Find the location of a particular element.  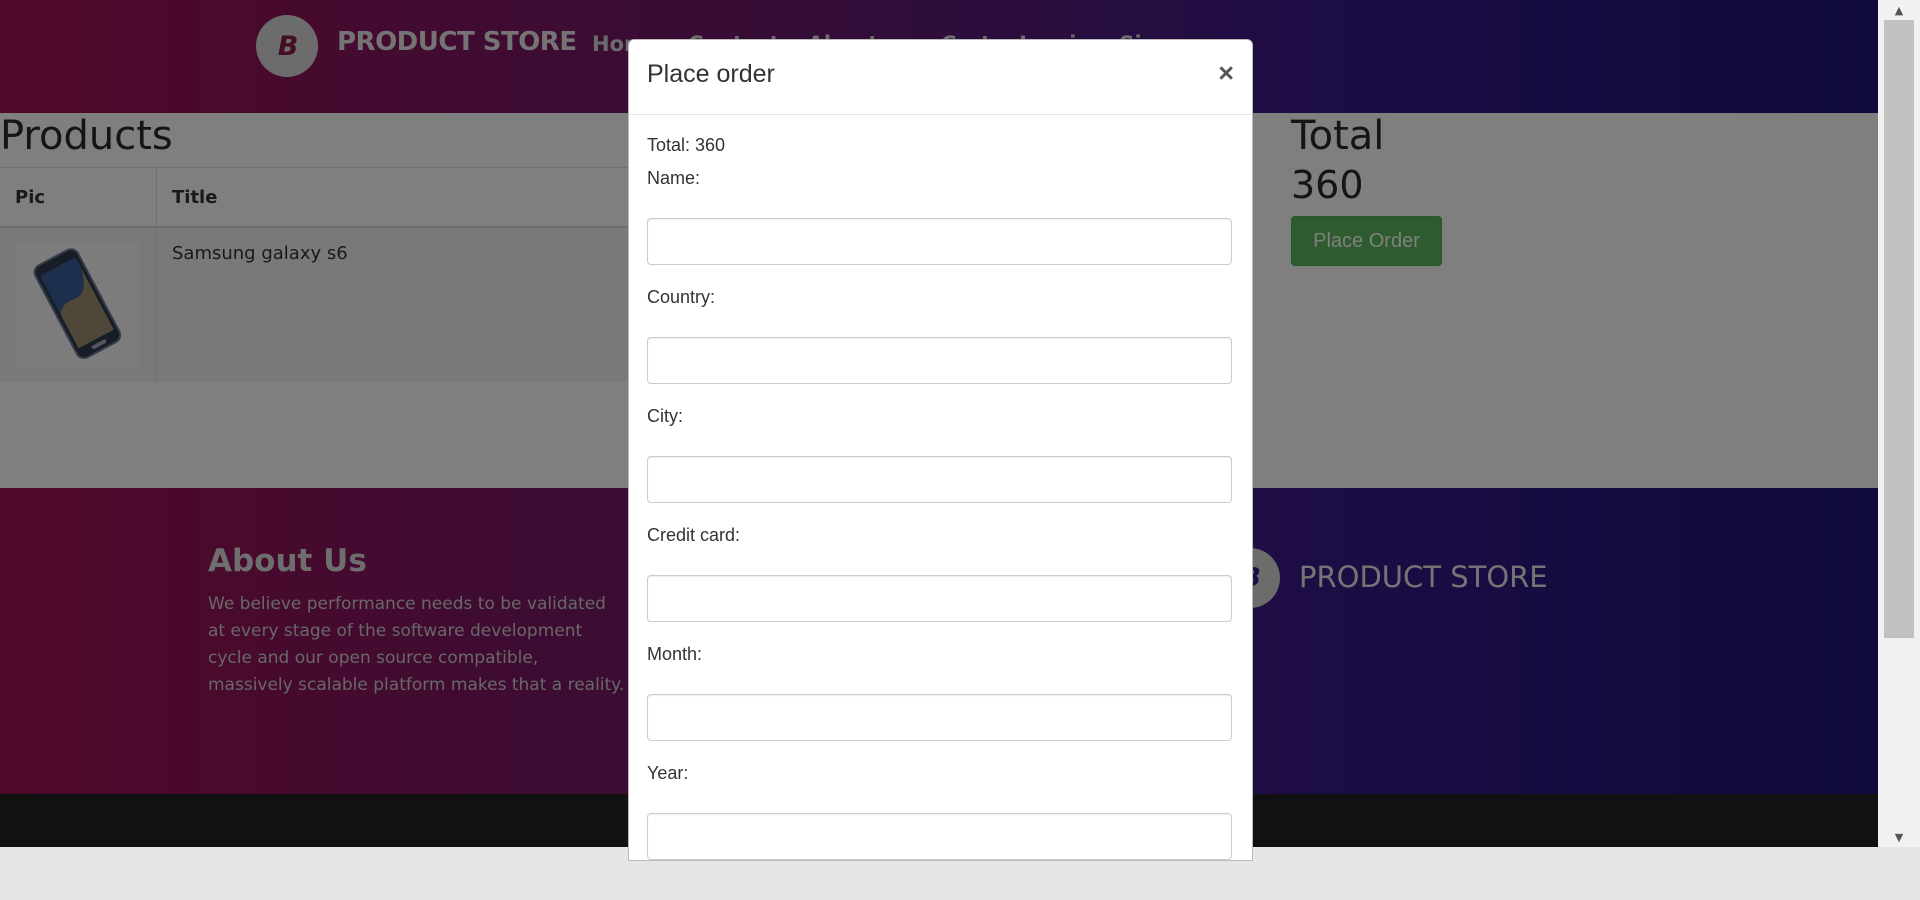

city-field is located at coordinates (939, 479).